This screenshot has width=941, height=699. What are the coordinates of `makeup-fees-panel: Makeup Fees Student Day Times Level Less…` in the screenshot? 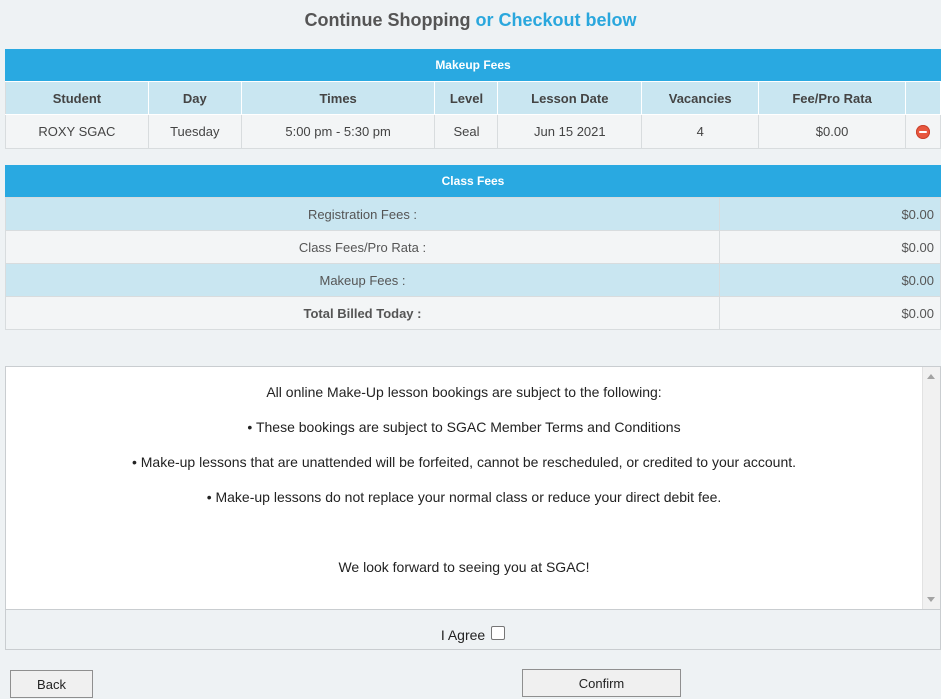 It's located at (473, 99).